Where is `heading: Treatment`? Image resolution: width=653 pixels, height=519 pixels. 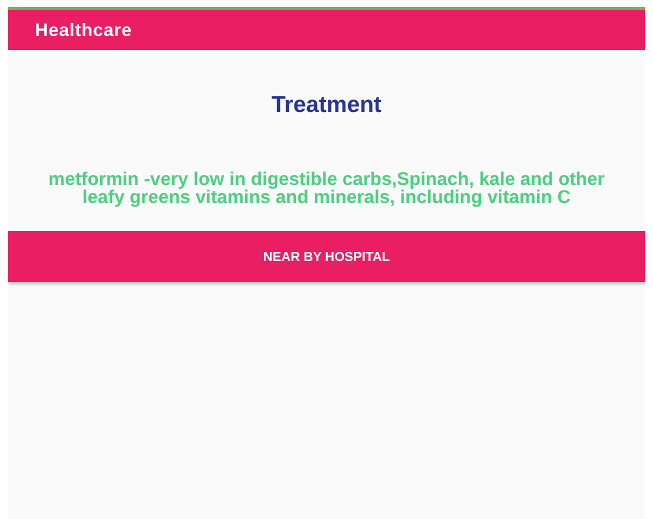 heading: Treatment is located at coordinates (327, 104).